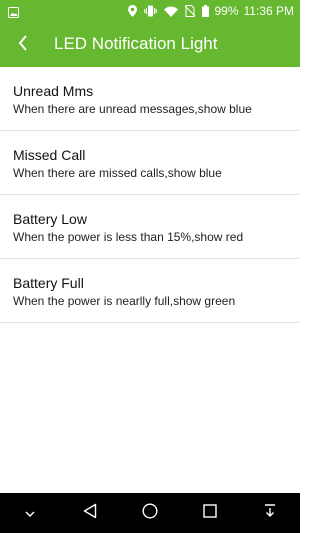 This screenshot has height=533, width=320. I want to click on nav-back-button, so click(90, 513).